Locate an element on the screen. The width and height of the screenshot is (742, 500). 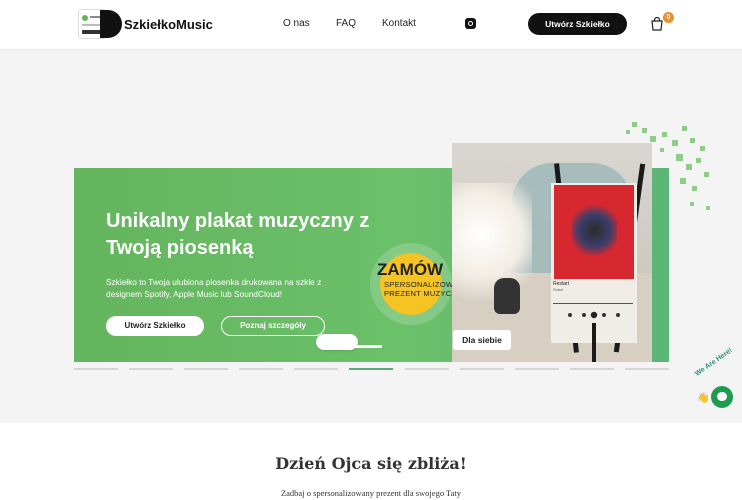
carousel-dot-active is located at coordinates (371, 369).